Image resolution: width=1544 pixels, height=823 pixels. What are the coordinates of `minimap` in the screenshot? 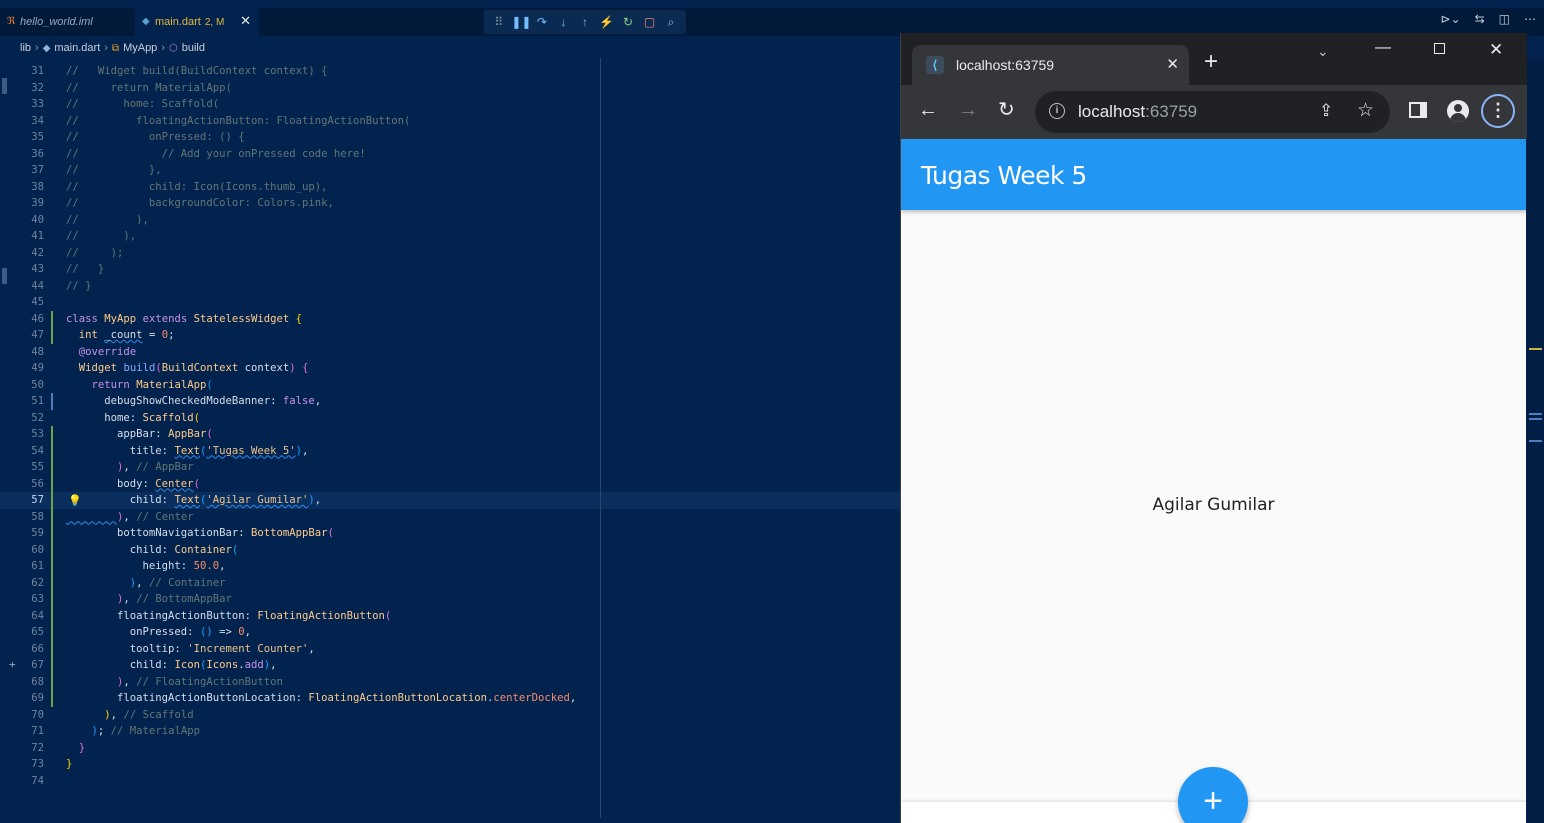 It's located at (1535, 440).